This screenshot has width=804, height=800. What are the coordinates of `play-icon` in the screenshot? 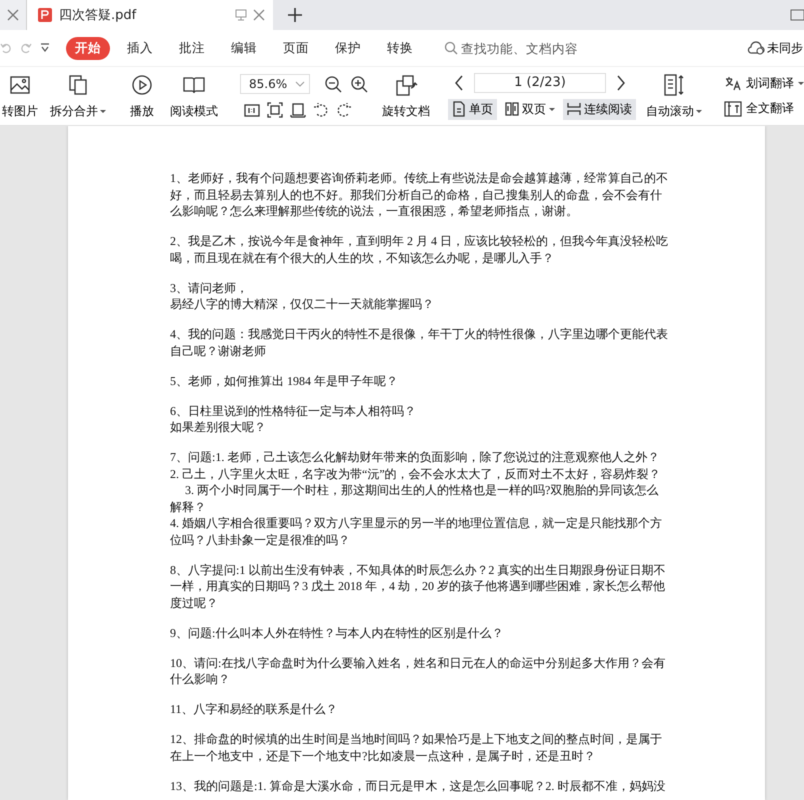 It's located at (142, 84).